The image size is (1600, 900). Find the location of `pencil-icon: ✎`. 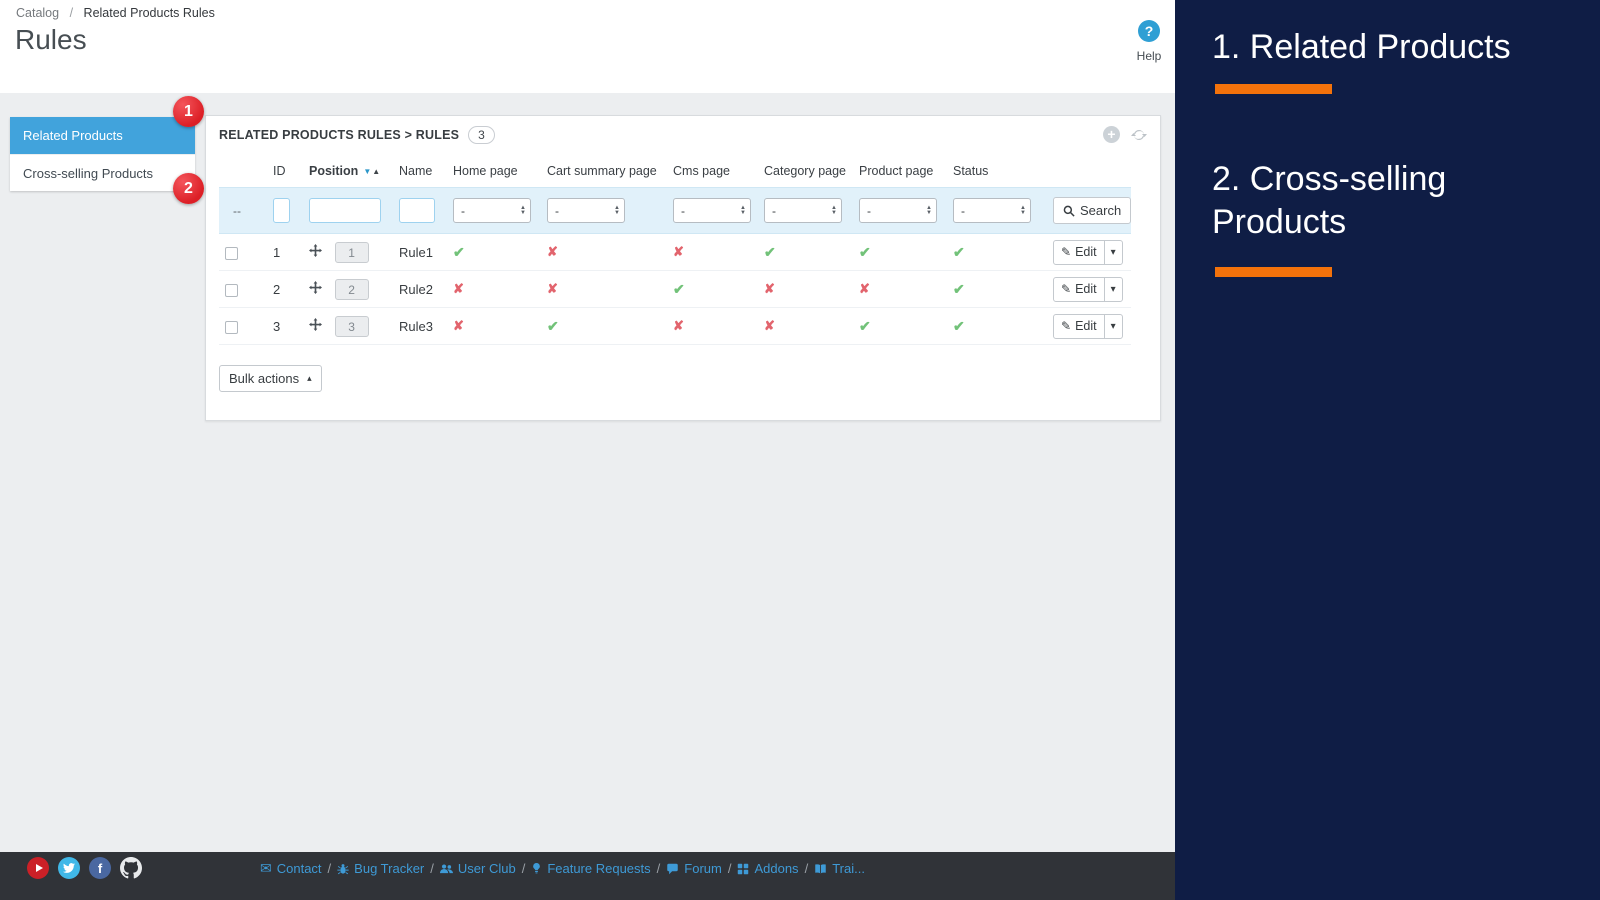

pencil-icon: ✎ is located at coordinates (1066, 326).